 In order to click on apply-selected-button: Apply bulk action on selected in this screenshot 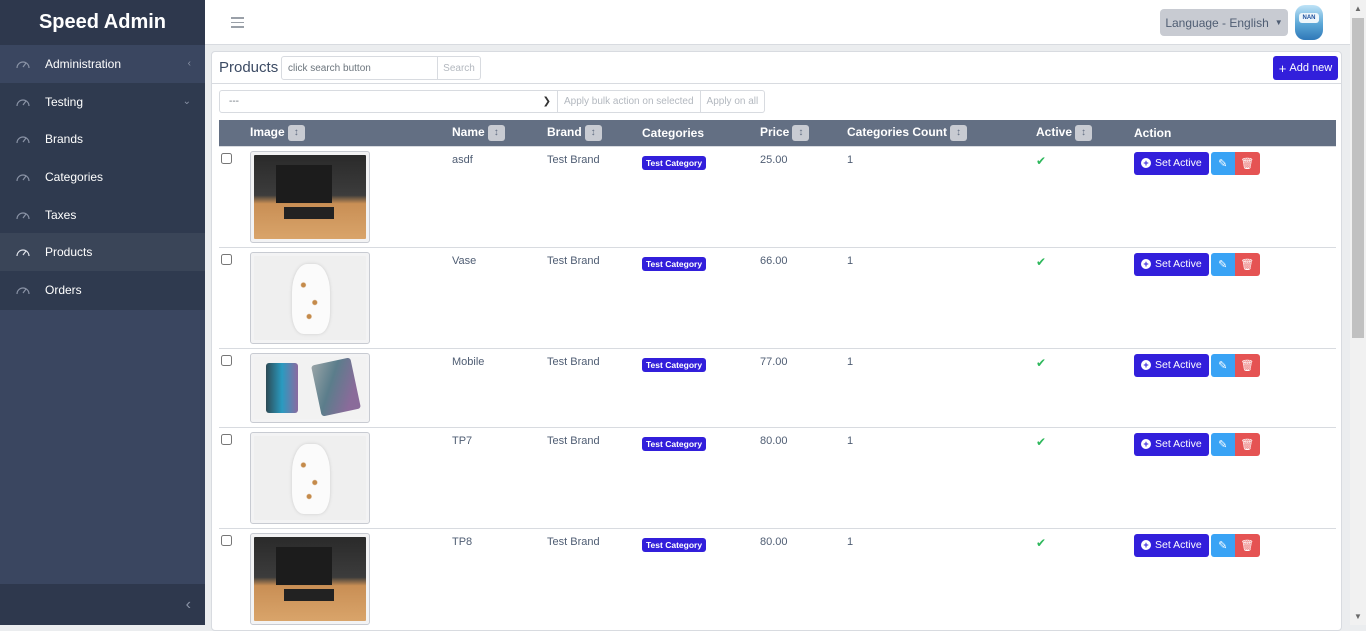, I will do `click(629, 101)`.